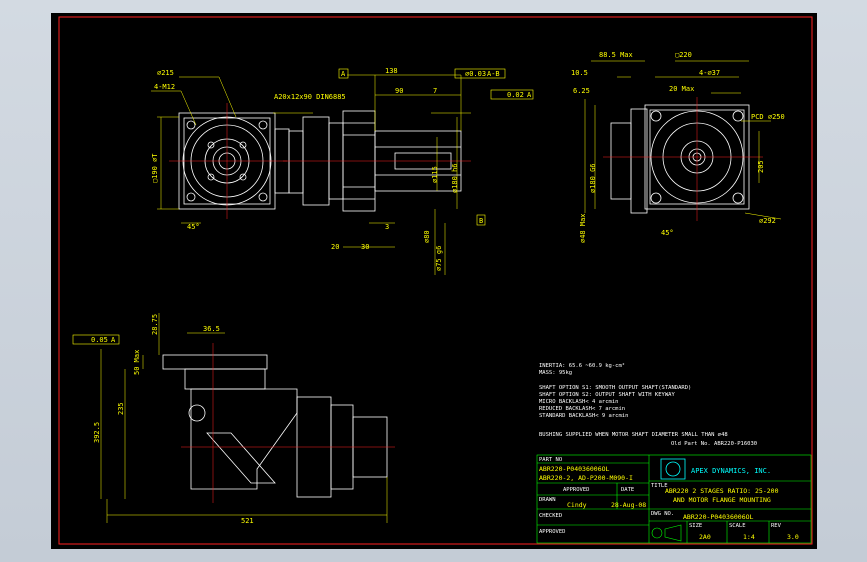 This screenshot has height=562, width=867. Describe the element at coordinates (768, 117) in the screenshot. I see `right-pcd: PCD ⌀250` at that location.